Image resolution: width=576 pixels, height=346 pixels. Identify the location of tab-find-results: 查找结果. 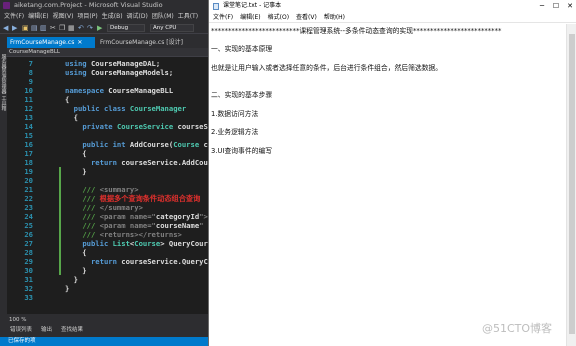
(72, 330).